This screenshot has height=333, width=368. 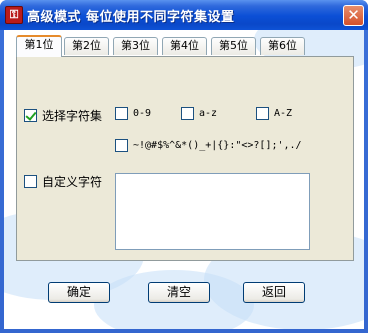 What do you see at coordinates (142, 113) in the screenshot?
I see `digits-label: 0-9` at bounding box center [142, 113].